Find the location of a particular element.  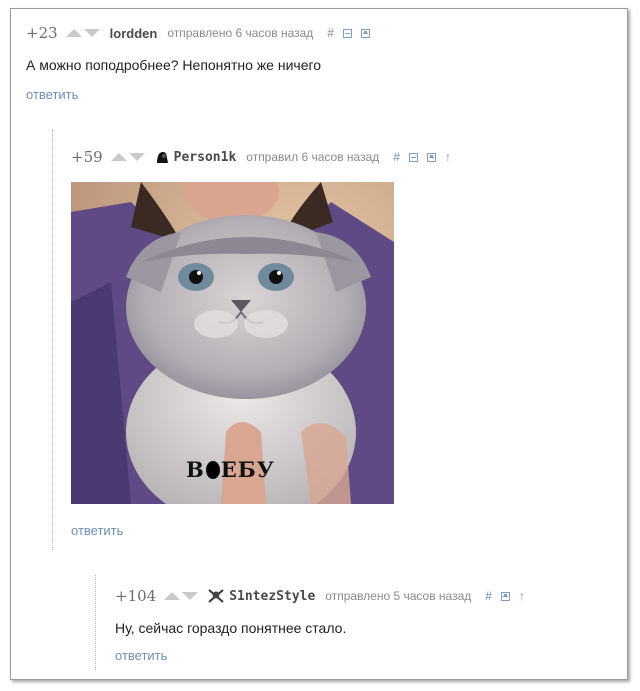

comment-rating: +104 is located at coordinates (136, 596).